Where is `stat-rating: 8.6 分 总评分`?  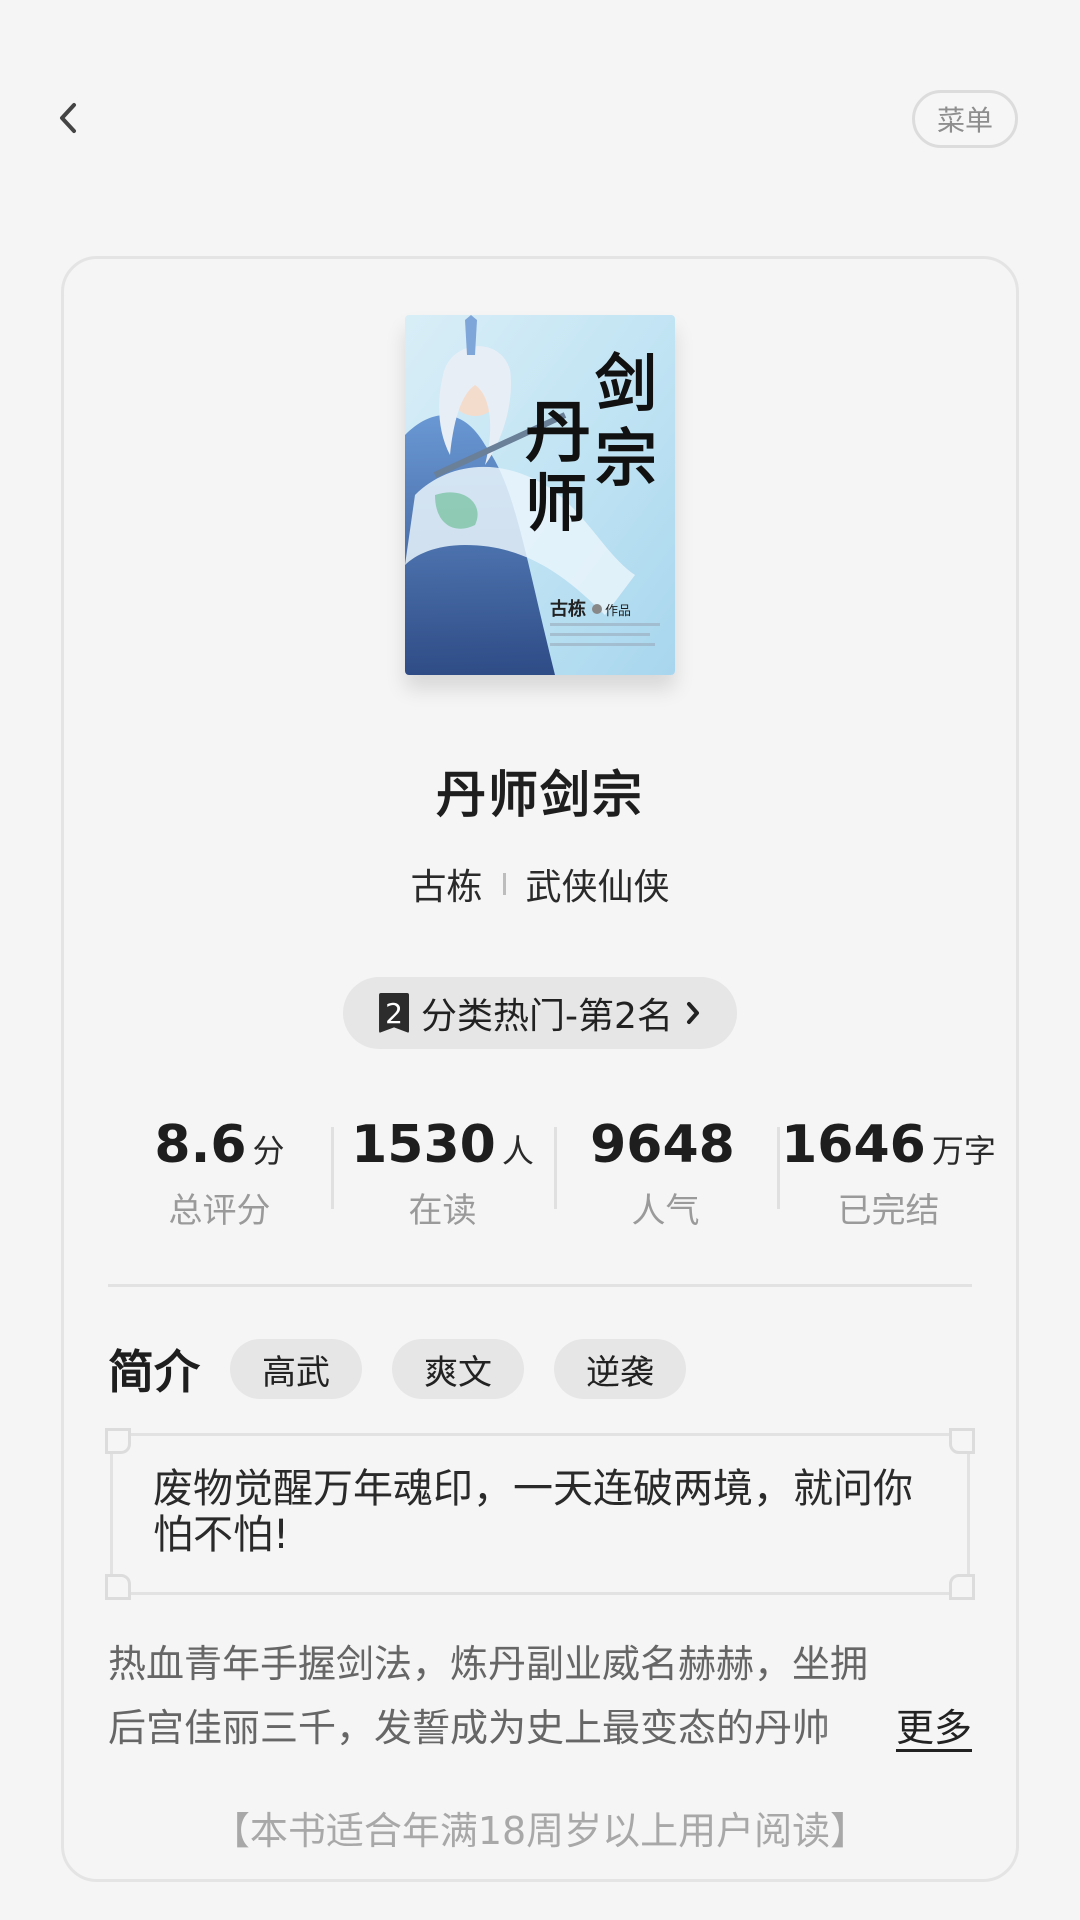
stat-rating: 8.6 分 总评分 is located at coordinates (219, 1175).